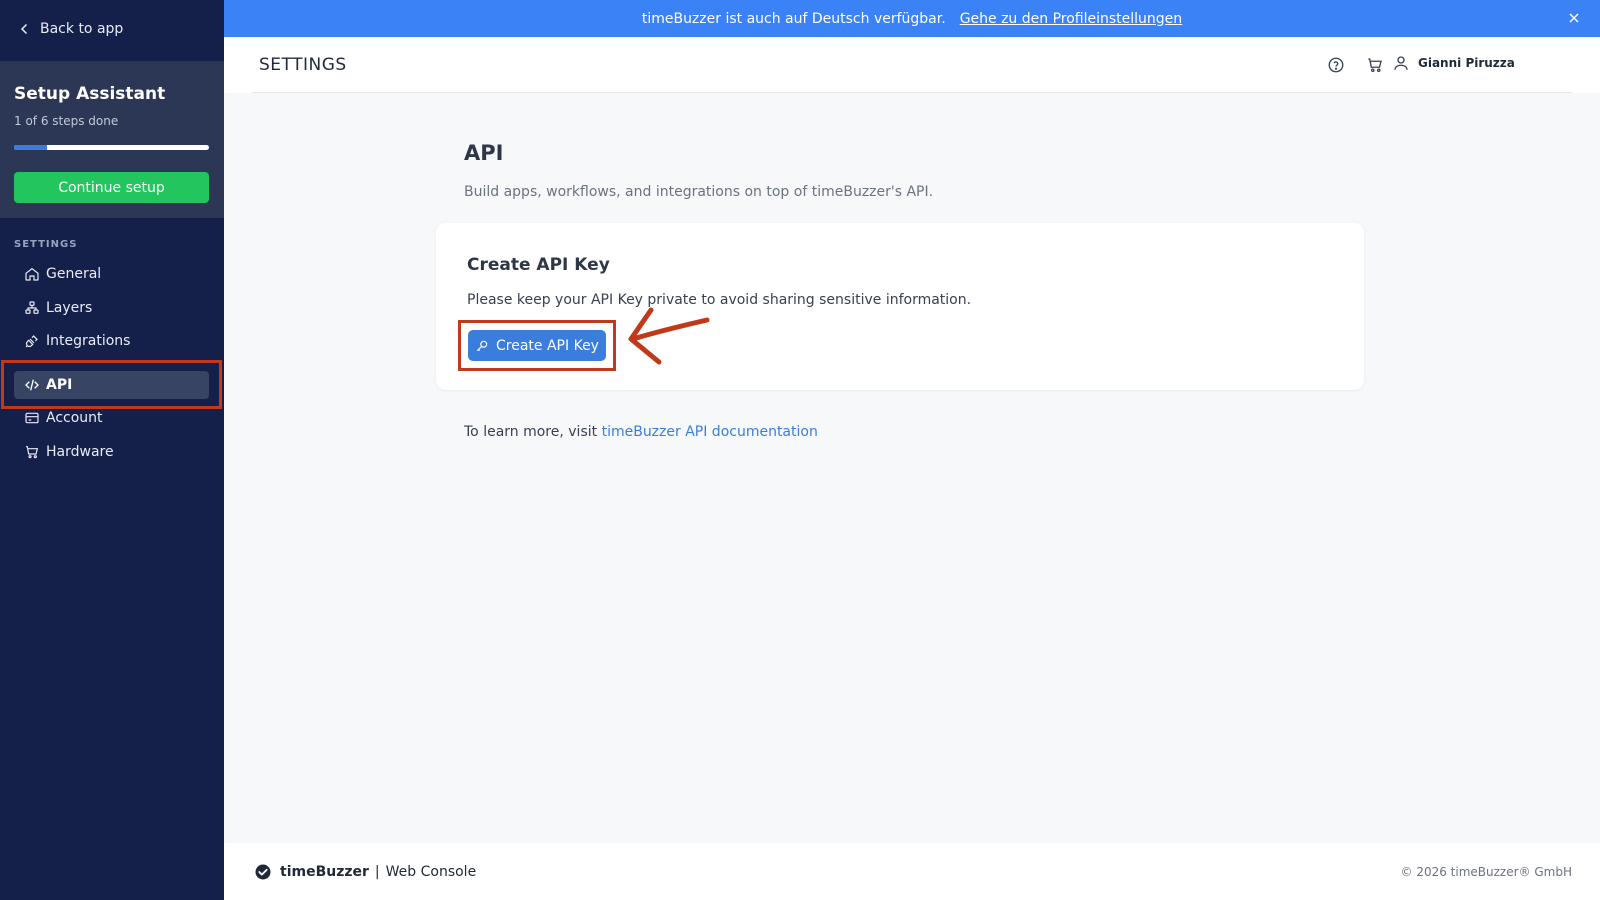  I want to click on sidebar-item-label: API, so click(59, 385).